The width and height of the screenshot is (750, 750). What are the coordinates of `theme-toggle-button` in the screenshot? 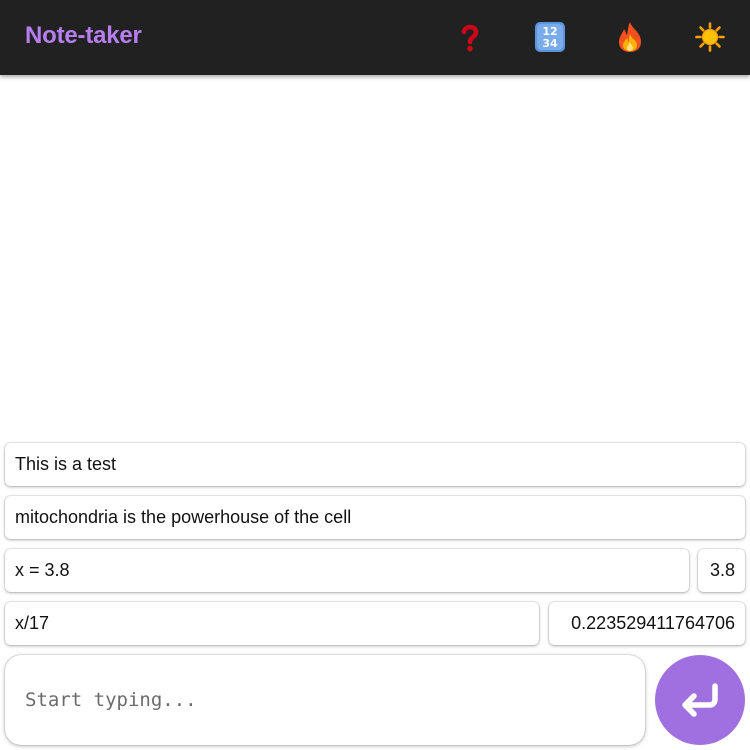 It's located at (710, 37).